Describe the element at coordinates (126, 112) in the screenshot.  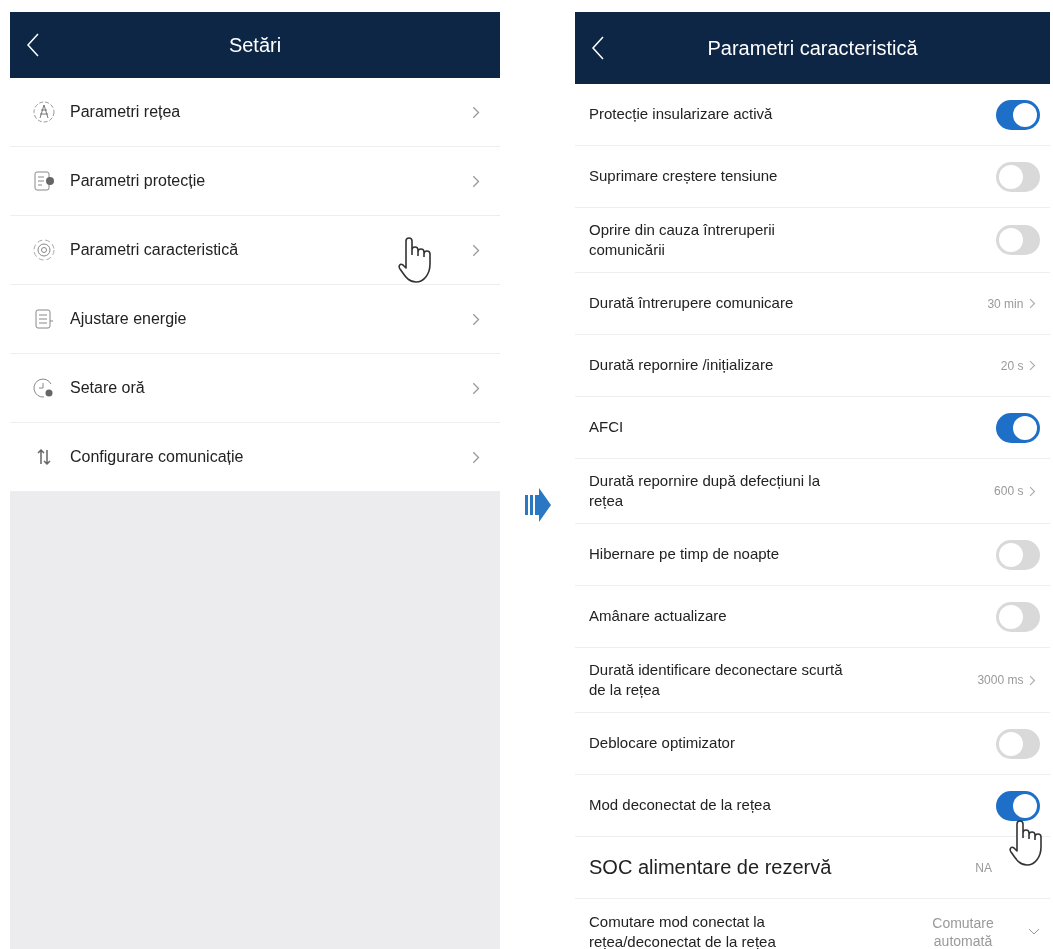
I see `menu-label: Parametri rețea` at that location.